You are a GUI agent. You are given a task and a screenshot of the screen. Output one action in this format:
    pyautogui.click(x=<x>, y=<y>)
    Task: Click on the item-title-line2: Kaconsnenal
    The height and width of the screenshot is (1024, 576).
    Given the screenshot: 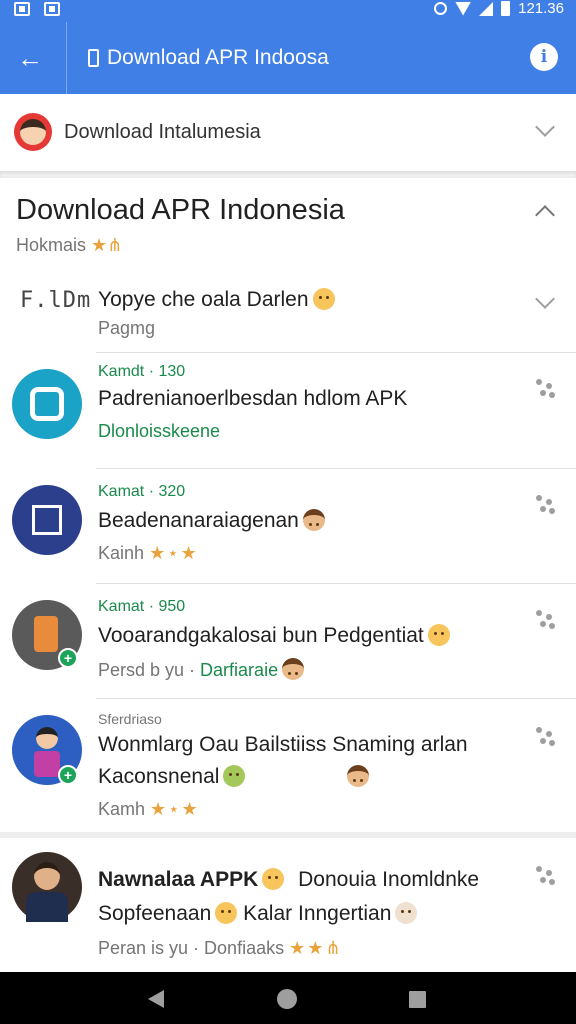 What is the action you would take?
    pyautogui.click(x=234, y=777)
    